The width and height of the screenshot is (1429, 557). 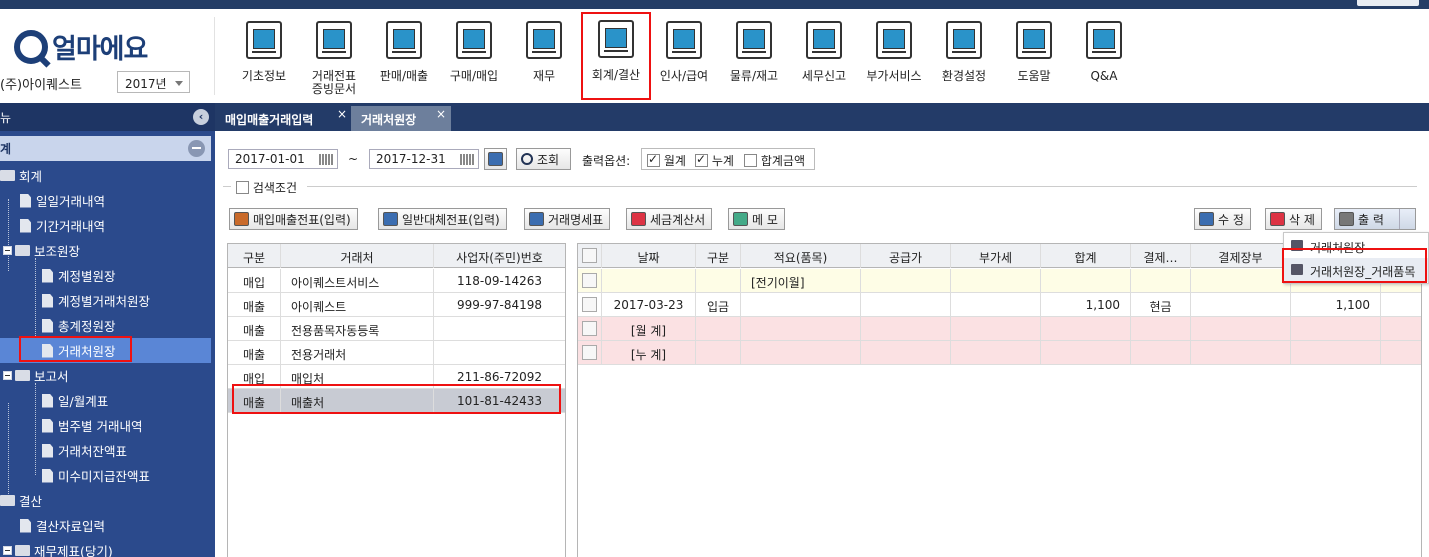 I want to click on menu-qa: Q&A, so click(x=1104, y=56).